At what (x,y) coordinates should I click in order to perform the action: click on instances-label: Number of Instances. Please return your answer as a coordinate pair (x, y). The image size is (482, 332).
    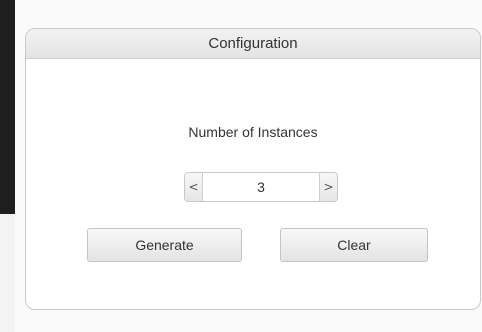
    Looking at the image, I should click on (253, 132).